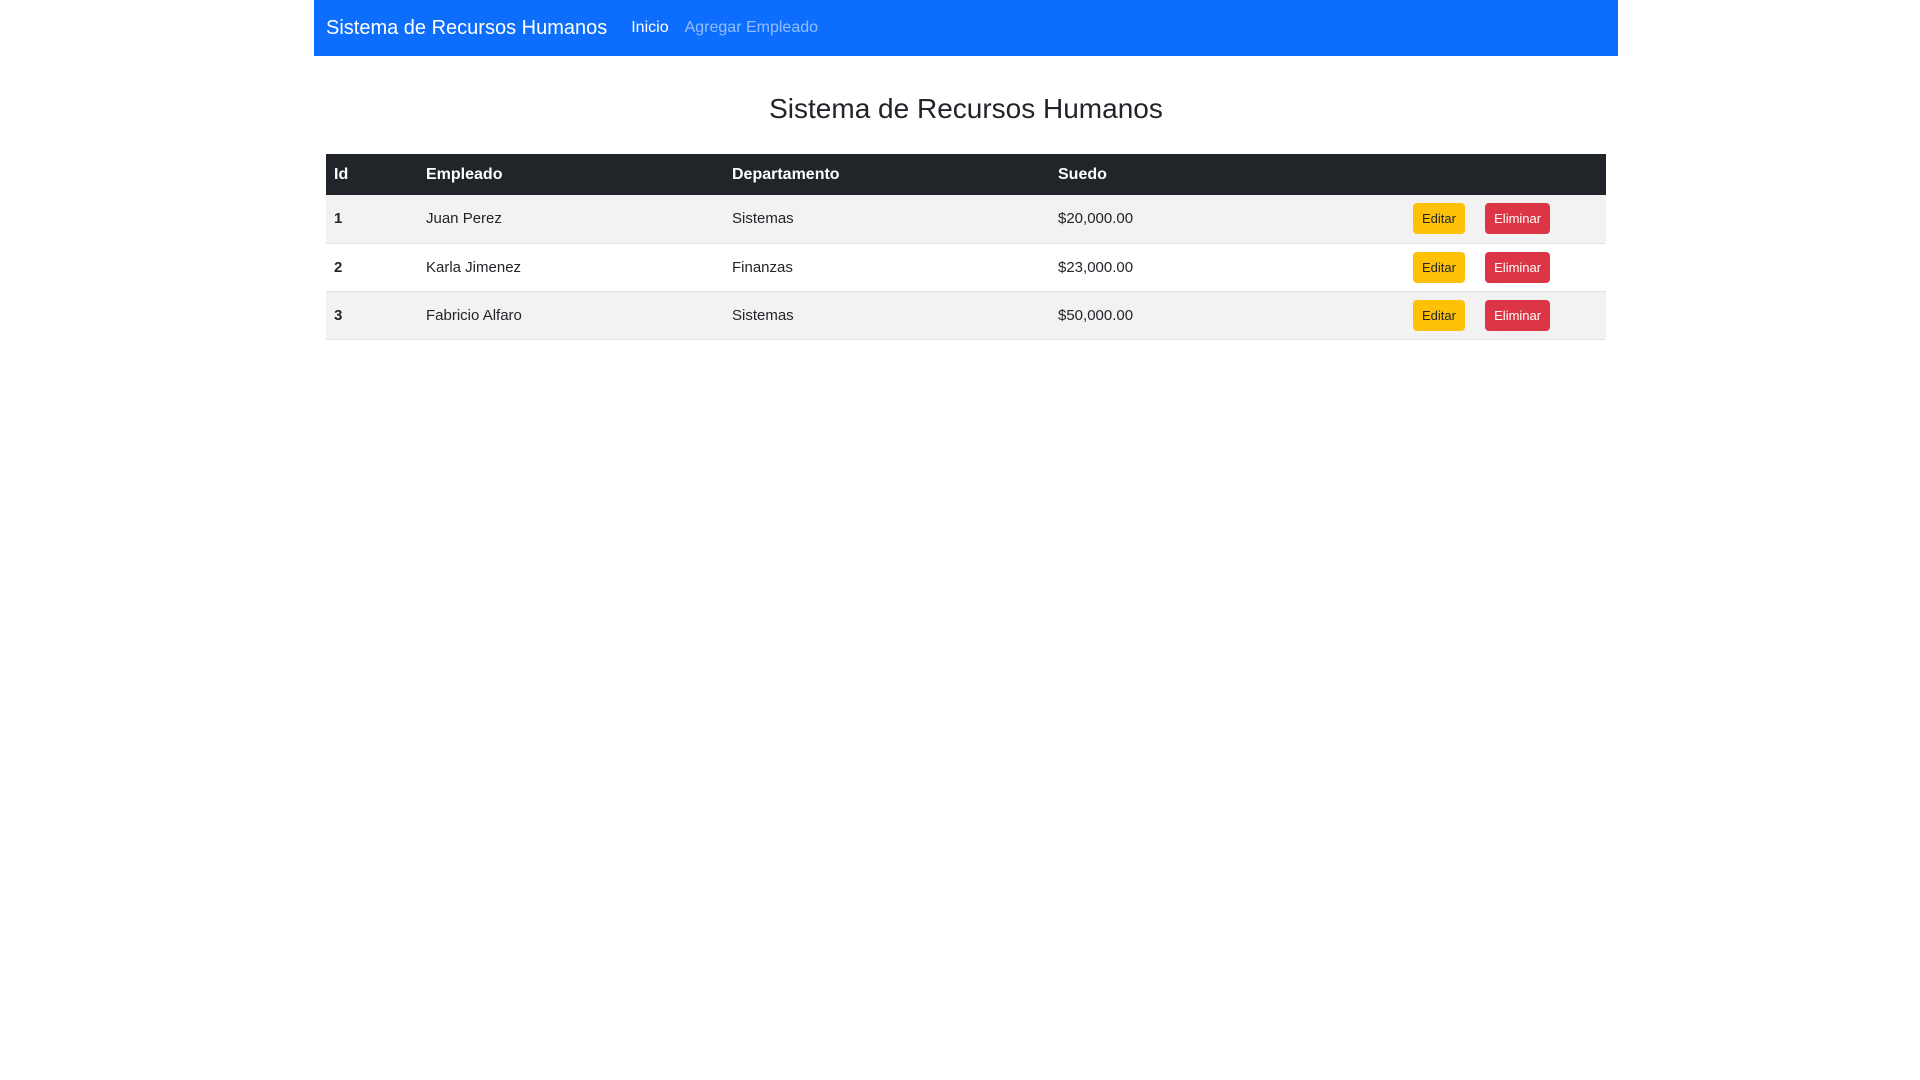  I want to click on header-actions, so click(1505, 174).